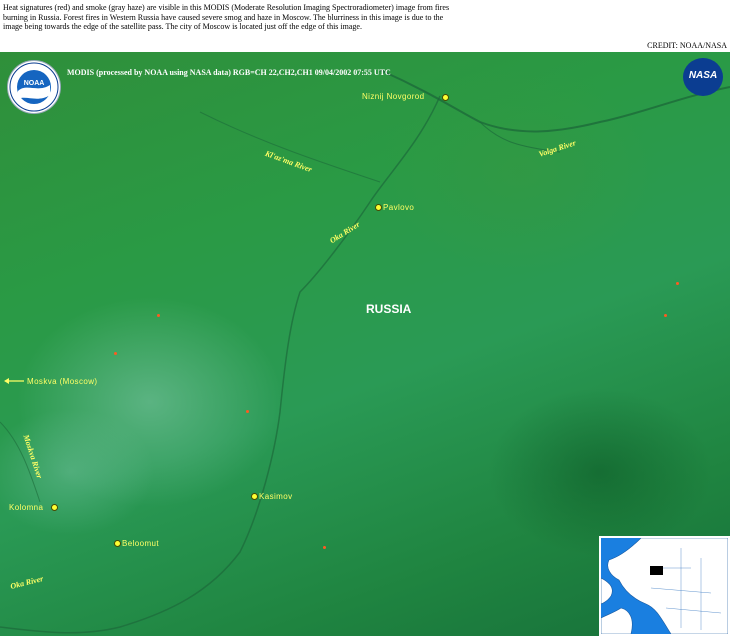  I want to click on city-label-kasimov: Kasimov, so click(276, 496).